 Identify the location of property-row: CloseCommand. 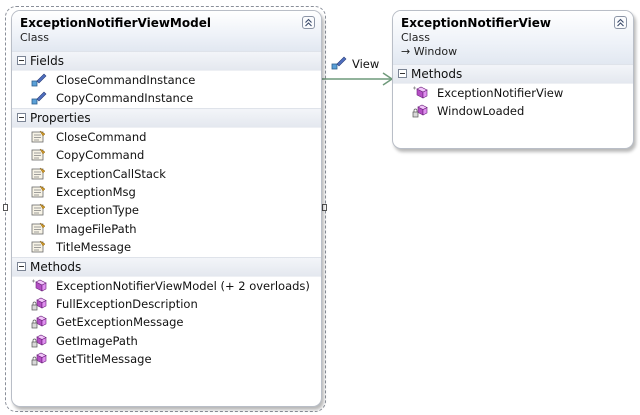
(166, 137).